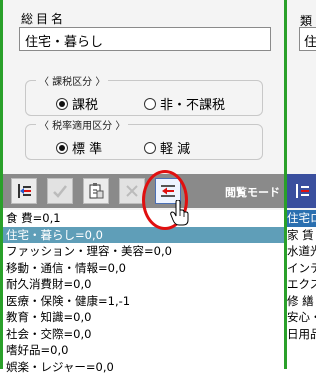 The height and width of the screenshot is (375, 320). What do you see at coordinates (307, 39) in the screenshot?
I see `category-field: 住` at bounding box center [307, 39].